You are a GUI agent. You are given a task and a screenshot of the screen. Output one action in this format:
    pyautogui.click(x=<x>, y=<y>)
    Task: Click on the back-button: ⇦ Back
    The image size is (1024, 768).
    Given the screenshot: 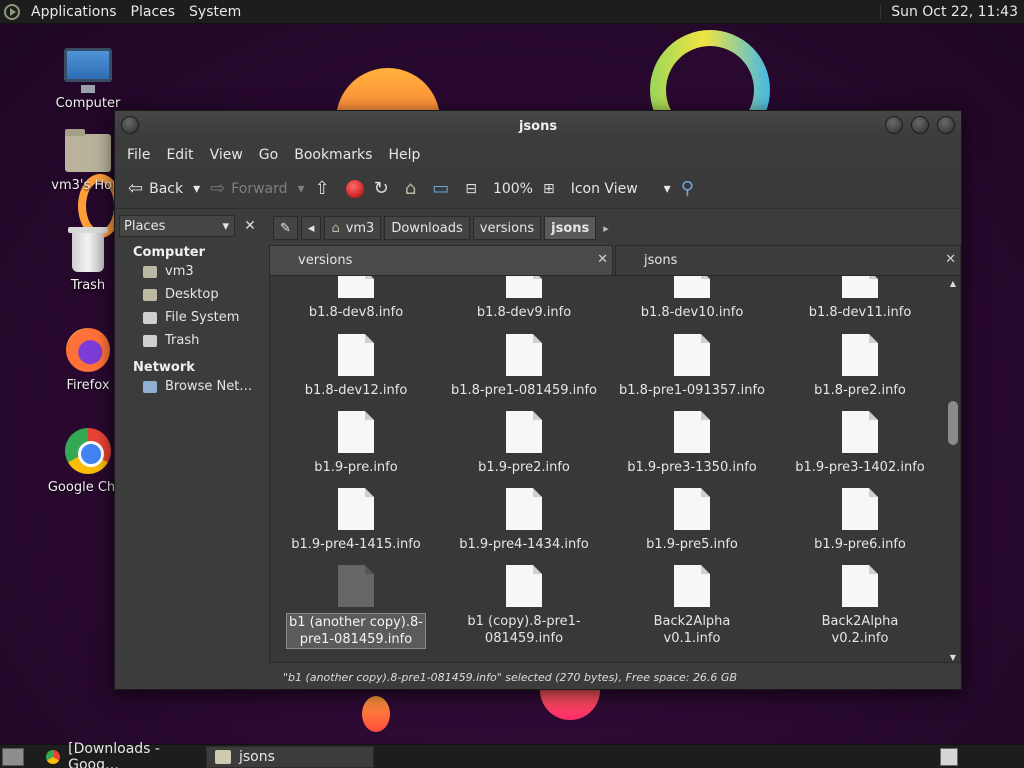 What is the action you would take?
    pyautogui.click(x=155, y=189)
    